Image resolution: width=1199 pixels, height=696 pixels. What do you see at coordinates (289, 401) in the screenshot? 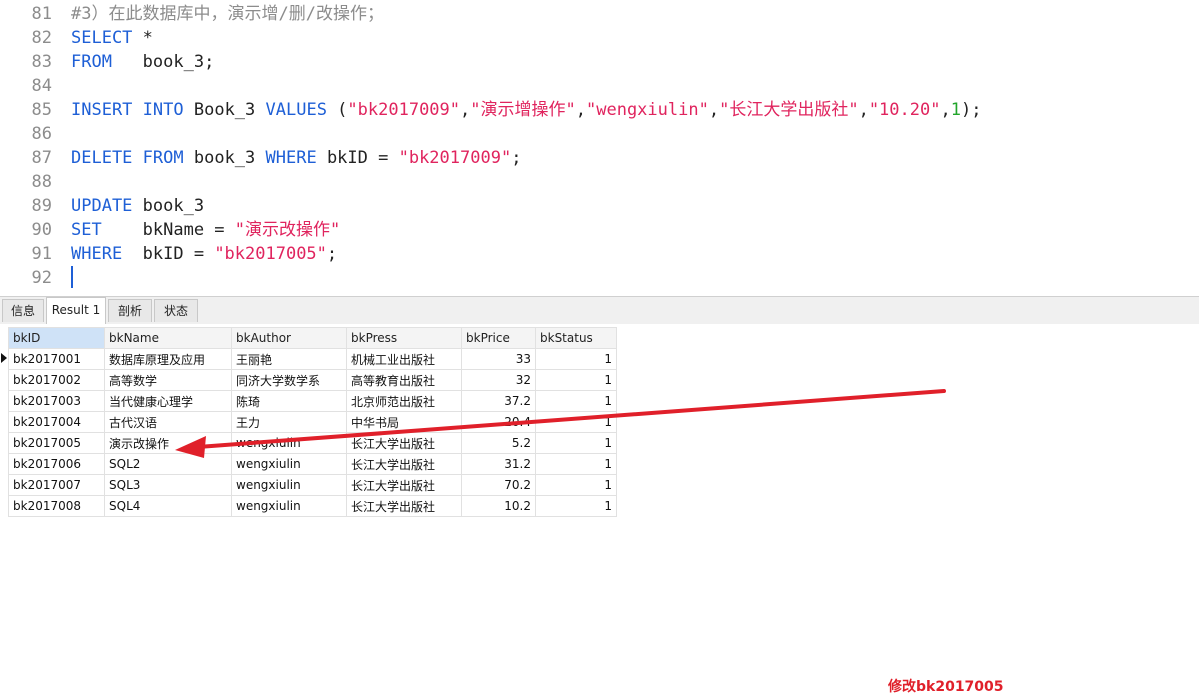
I see `table-cell: 陈琦` at bounding box center [289, 401].